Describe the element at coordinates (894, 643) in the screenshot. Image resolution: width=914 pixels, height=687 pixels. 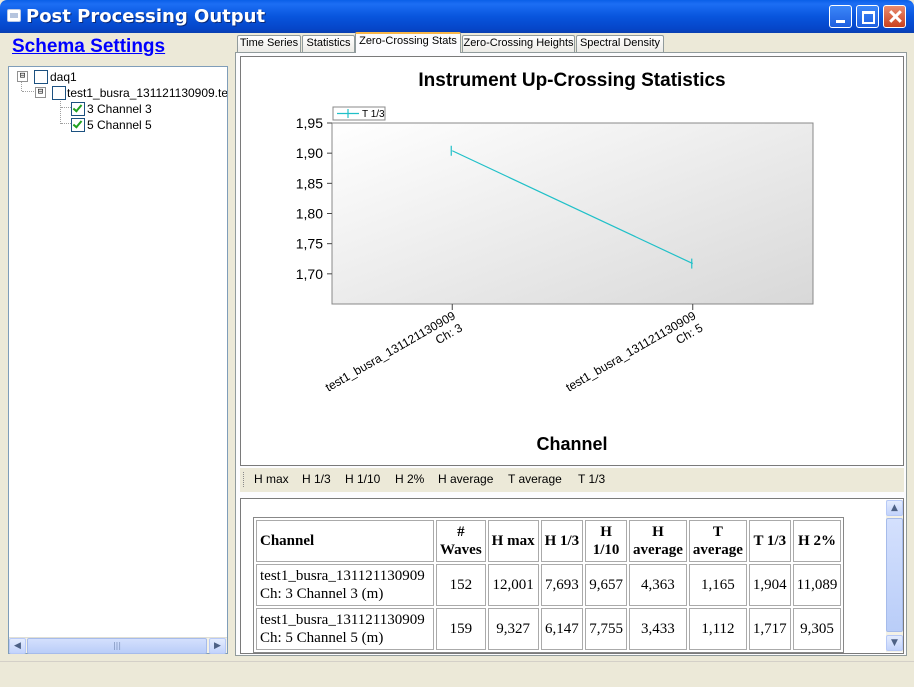
I see `scroll-down-icon: ▼` at that location.